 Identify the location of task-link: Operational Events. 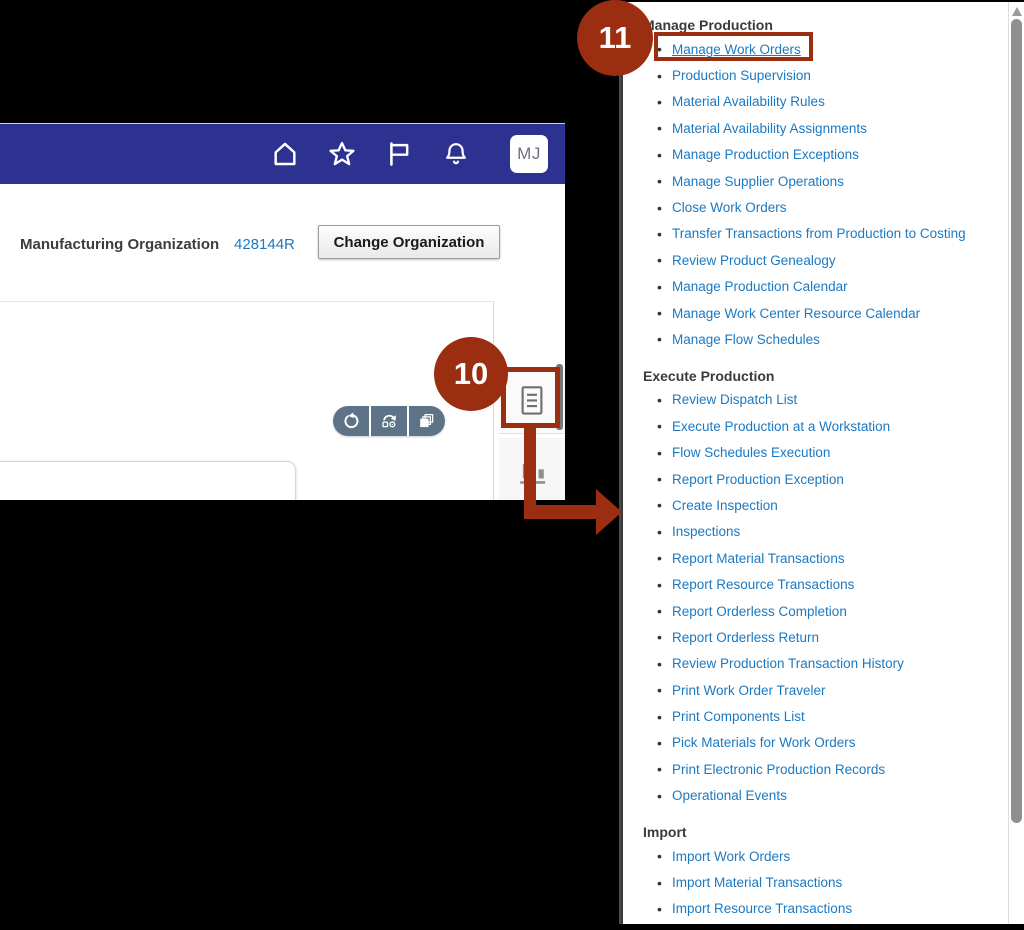
(729, 795).